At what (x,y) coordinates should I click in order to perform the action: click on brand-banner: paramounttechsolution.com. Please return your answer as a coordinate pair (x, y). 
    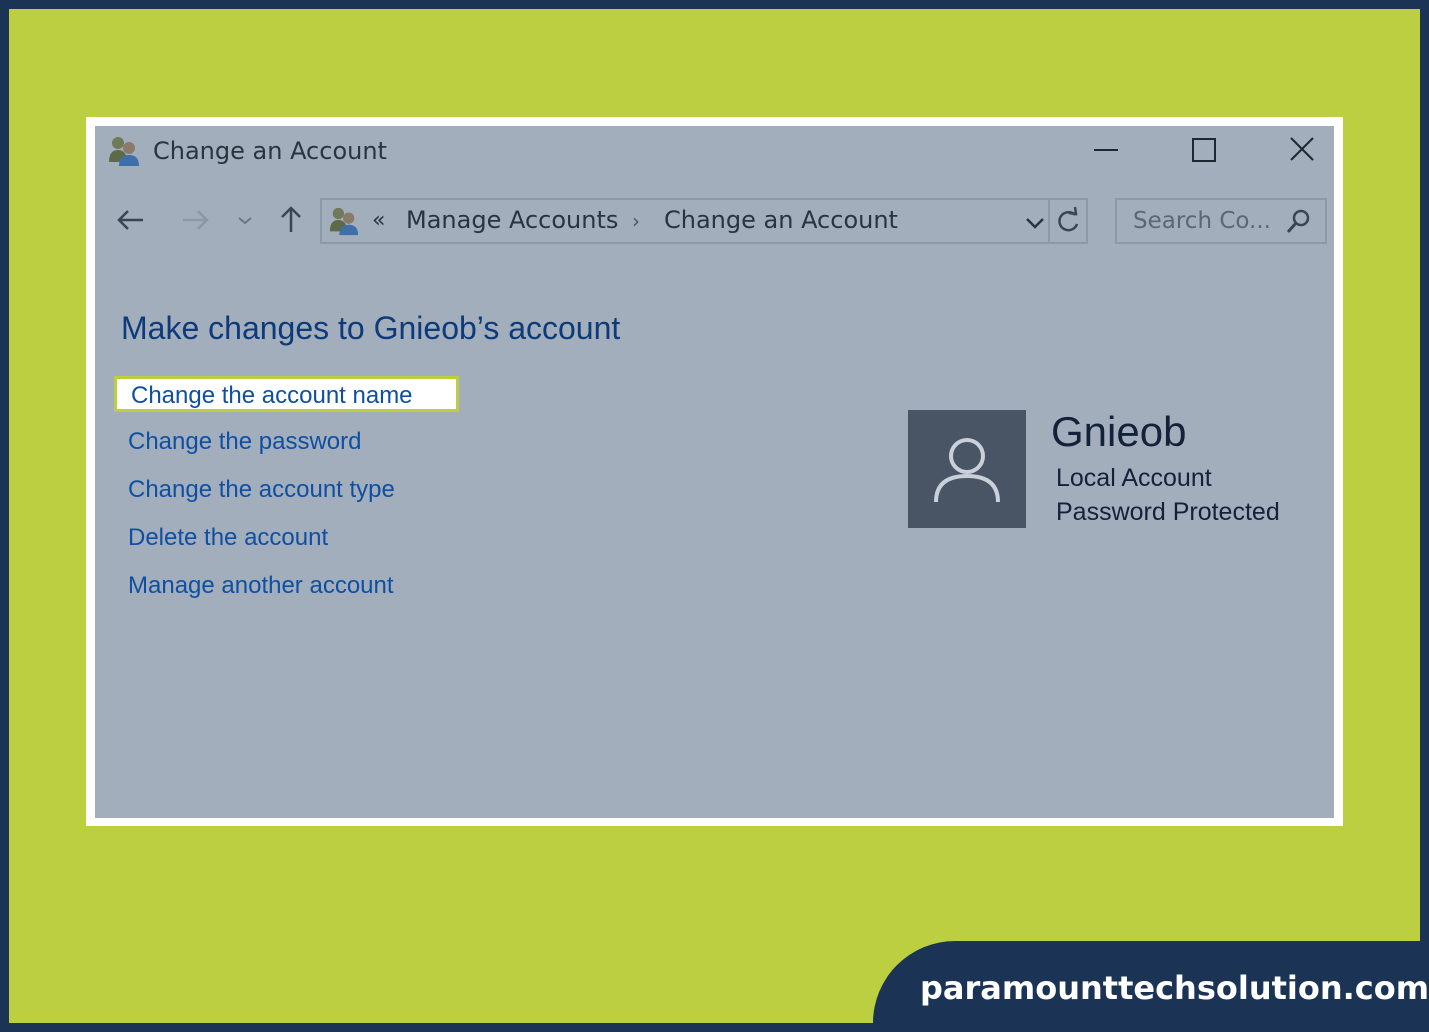
    Looking at the image, I should click on (1151, 982).